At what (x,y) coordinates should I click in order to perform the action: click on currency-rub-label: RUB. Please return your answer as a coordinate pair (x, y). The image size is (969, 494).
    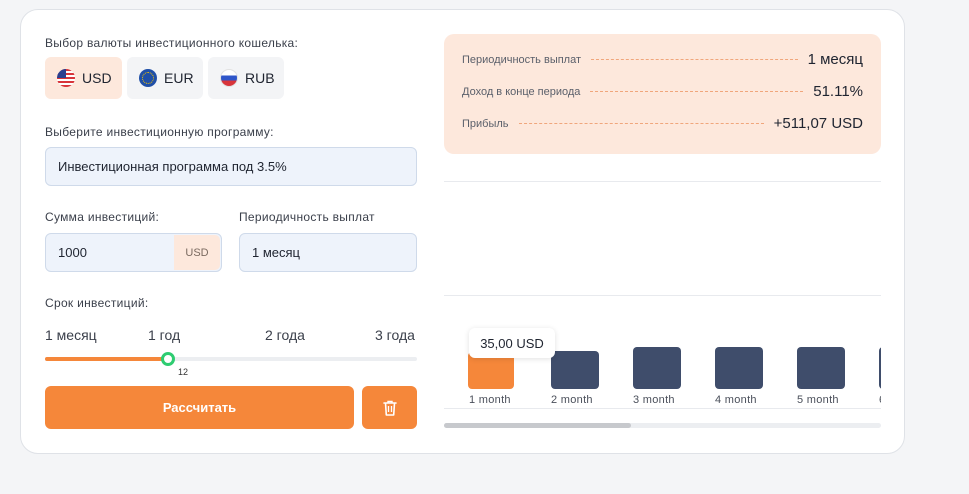
    Looking at the image, I should click on (260, 78).